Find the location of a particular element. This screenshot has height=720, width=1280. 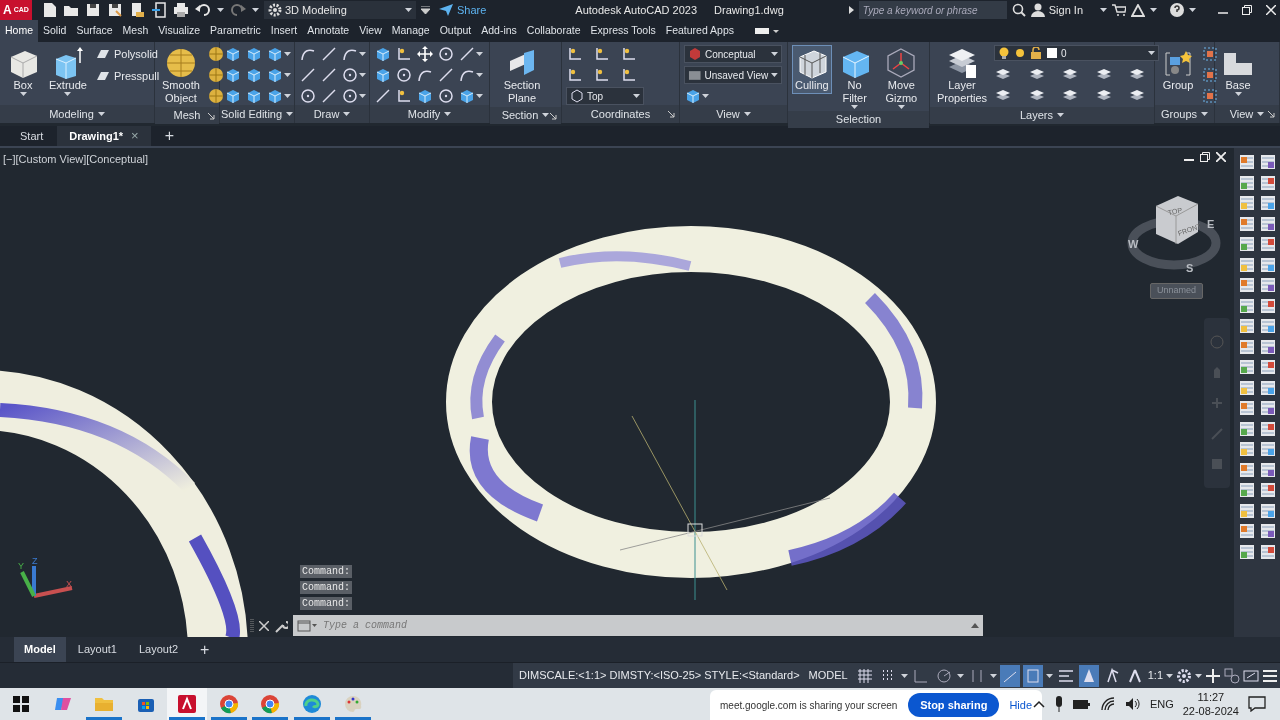

panel-title: Layers is located at coordinates (1036, 115).